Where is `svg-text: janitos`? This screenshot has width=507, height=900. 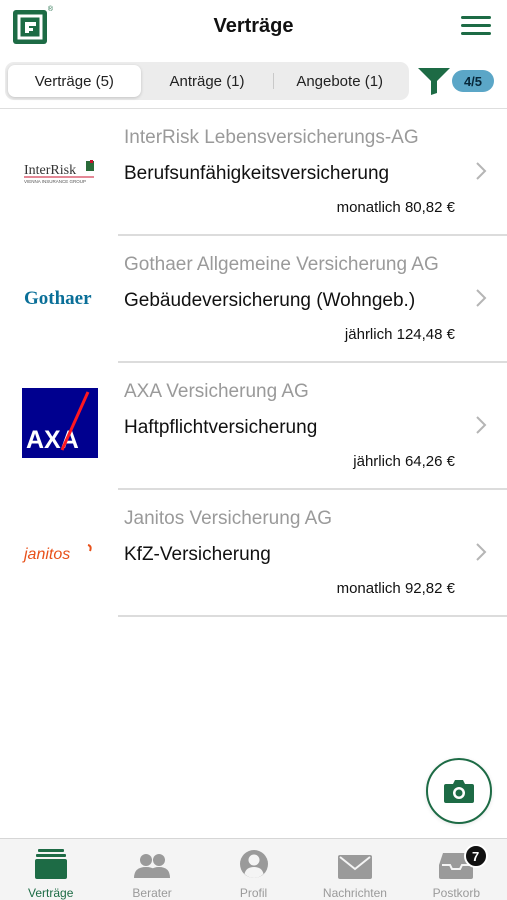 svg-text: janitos is located at coordinates (46, 554).